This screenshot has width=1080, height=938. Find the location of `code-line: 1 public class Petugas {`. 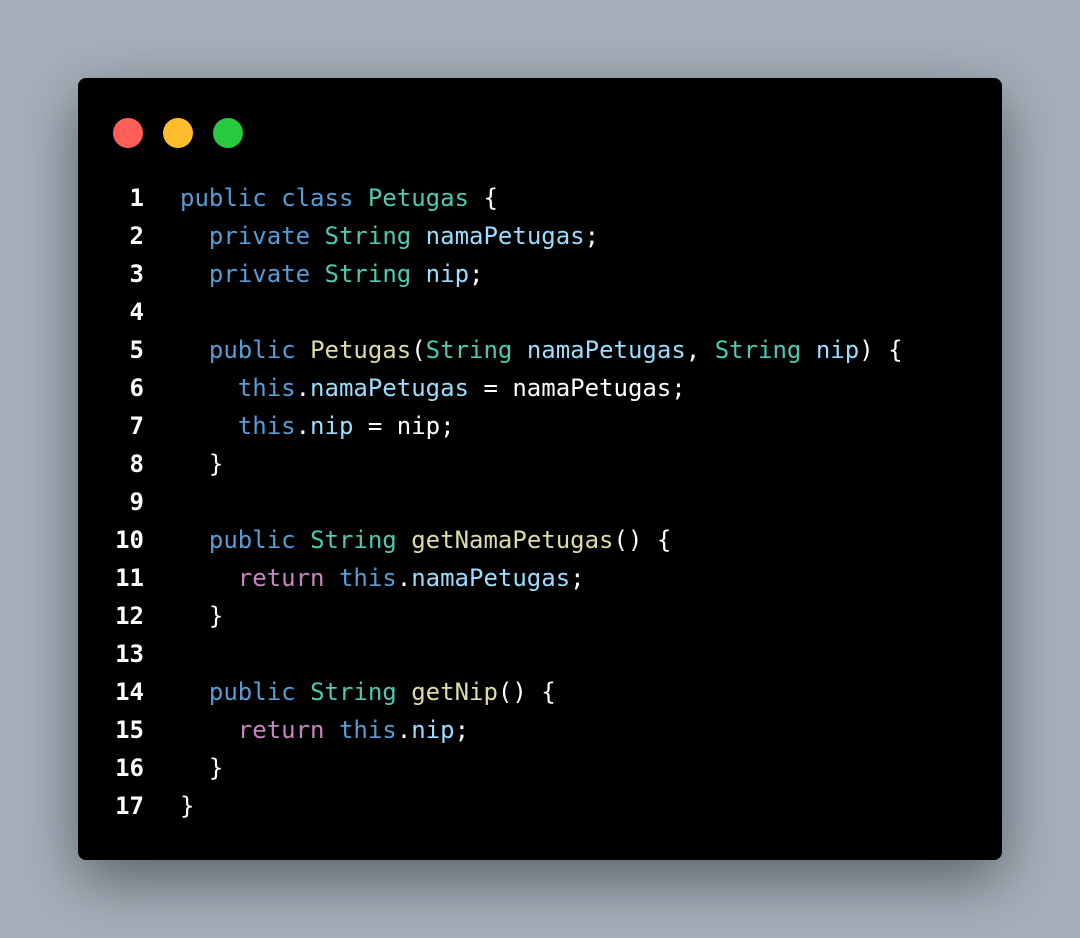

code-line: 1 public class Petugas { is located at coordinates (540, 198).